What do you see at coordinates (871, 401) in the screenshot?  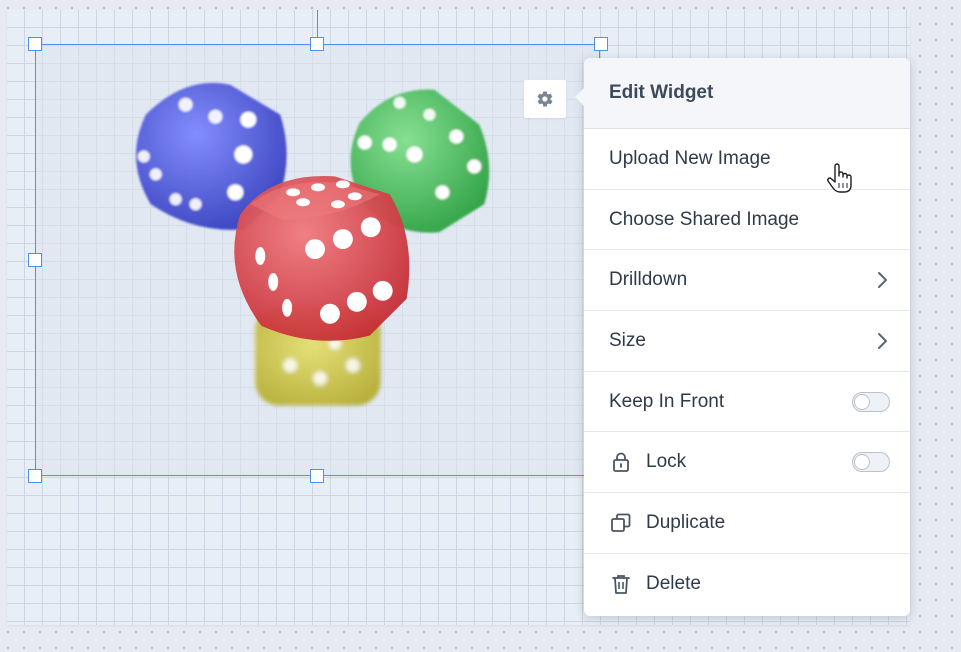 I see `keep-in-front-toggle` at bounding box center [871, 401].